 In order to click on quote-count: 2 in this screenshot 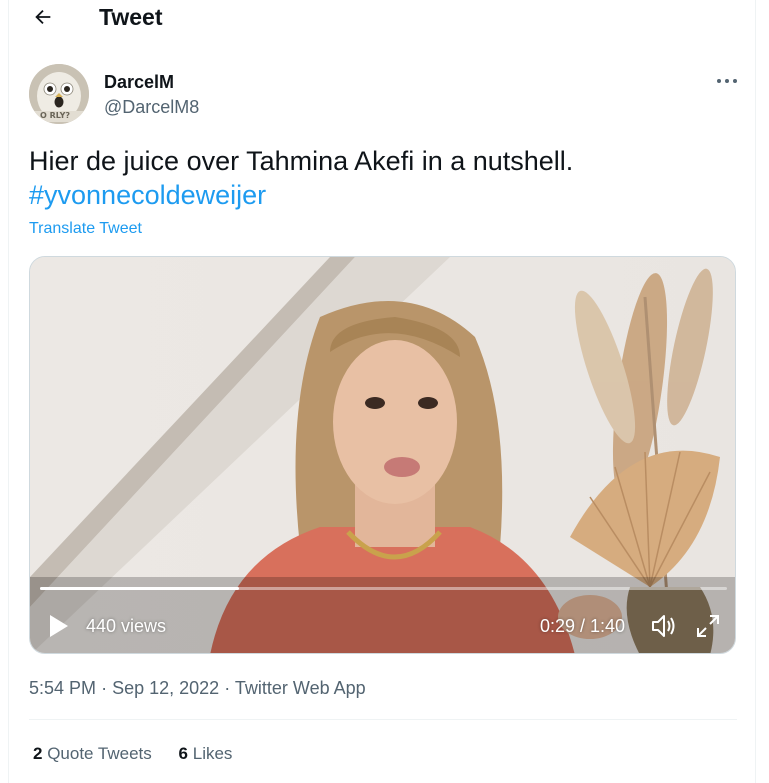, I will do `click(38, 753)`.